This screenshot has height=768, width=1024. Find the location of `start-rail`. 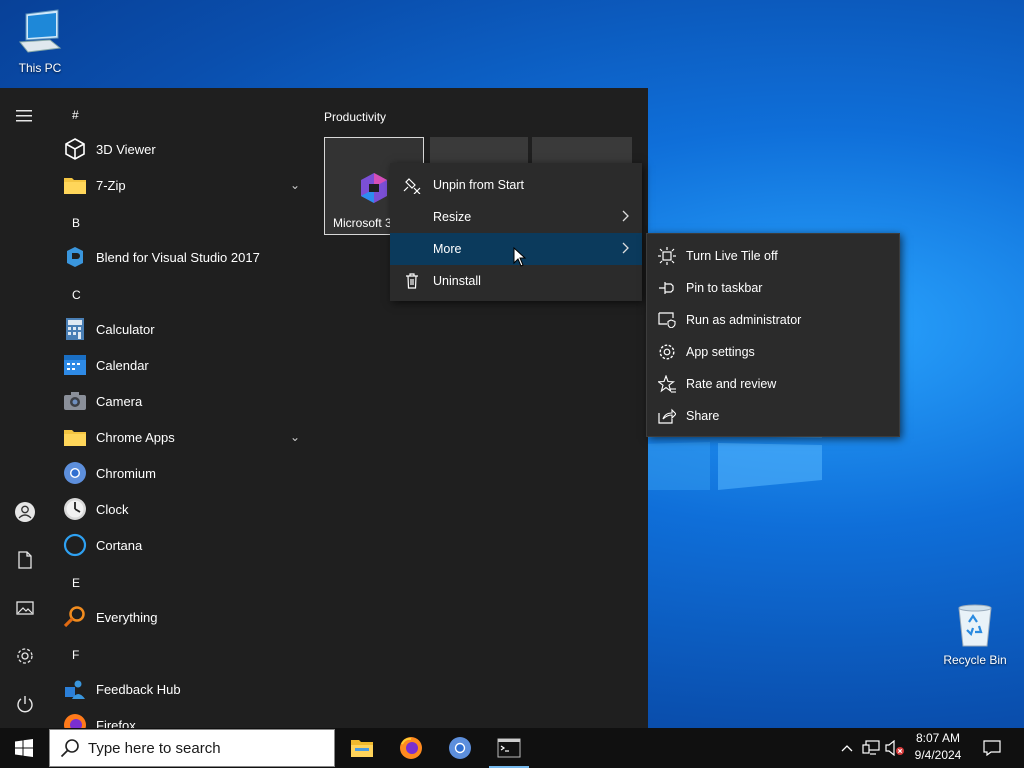

start-rail is located at coordinates (25, 408).